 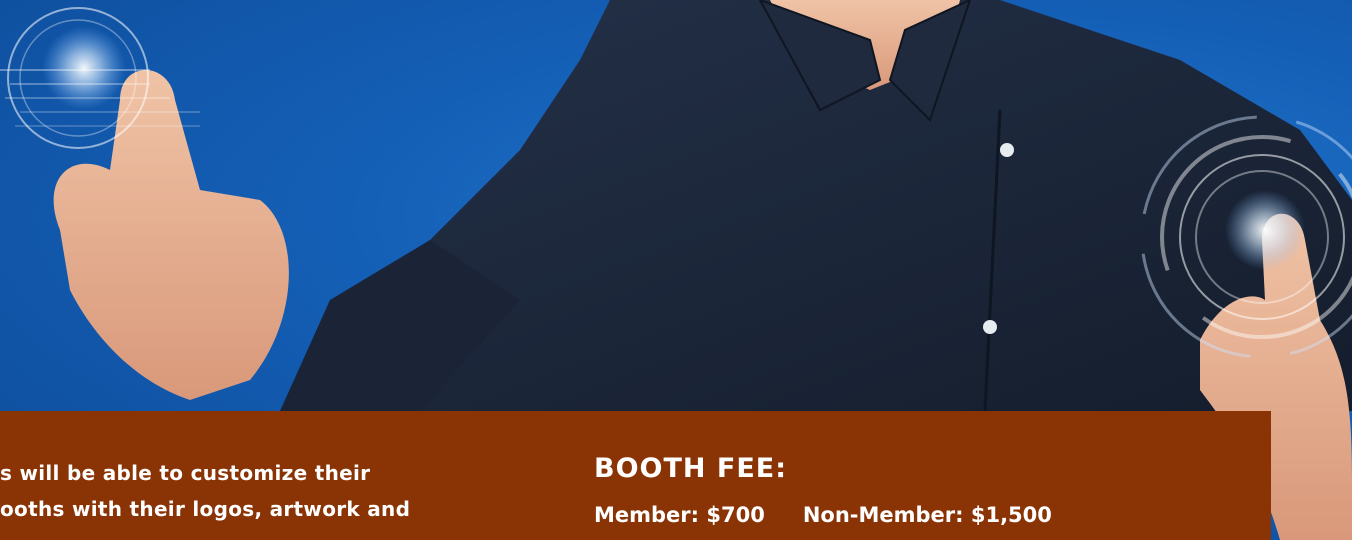 I want to click on booth-fee-list: Member: $700 Non-Member: $1,500, so click(x=823, y=515).